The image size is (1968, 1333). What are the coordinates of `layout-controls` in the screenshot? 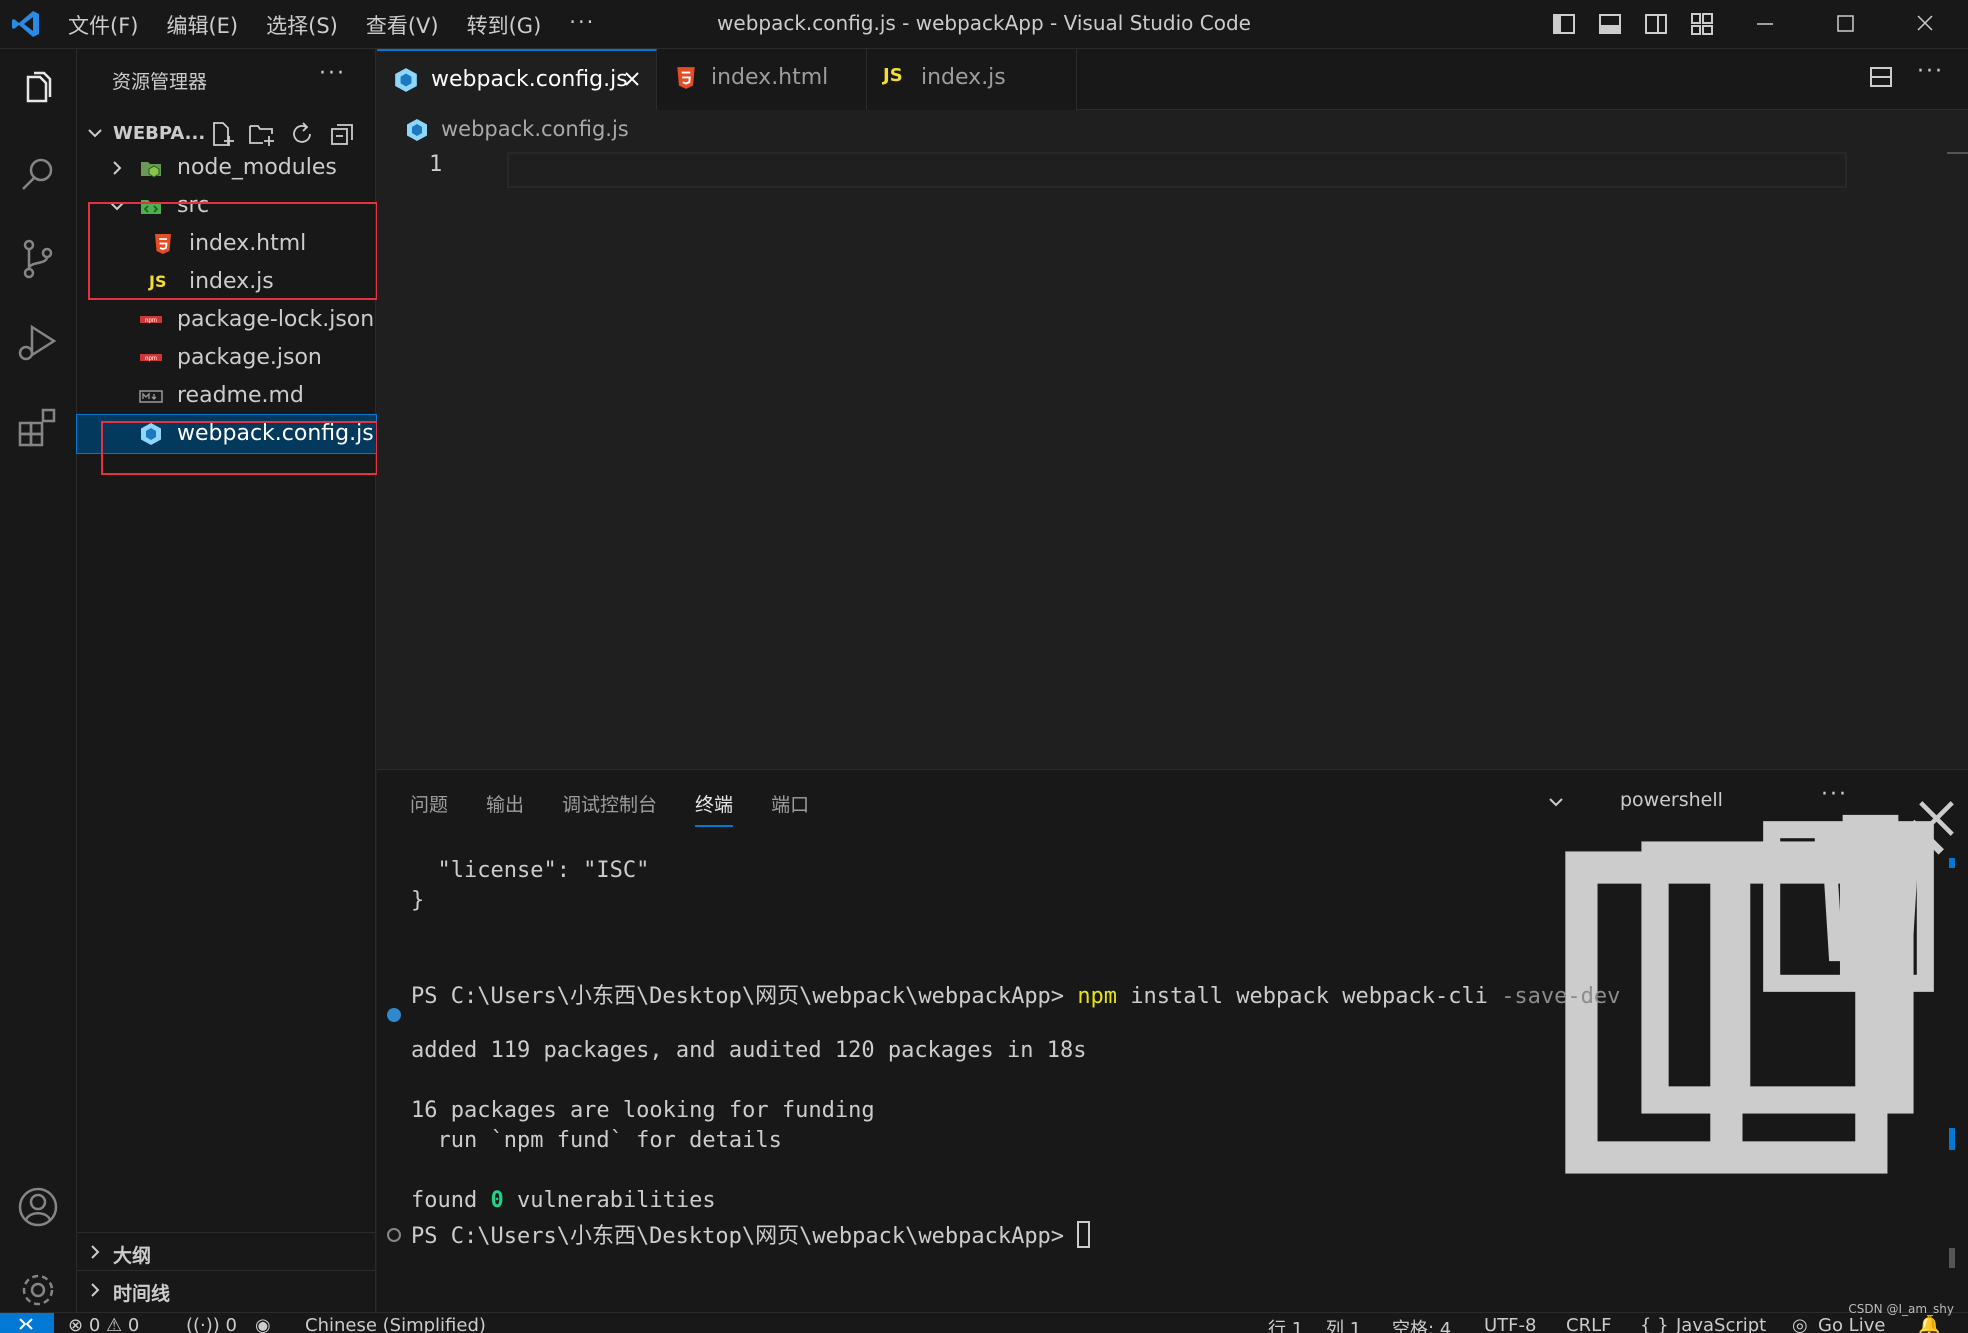 It's located at (1633, 24).